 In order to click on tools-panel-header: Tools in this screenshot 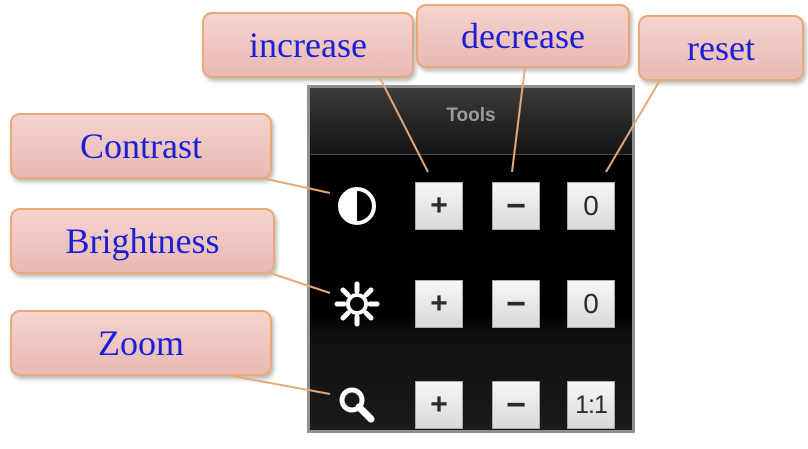, I will do `click(471, 121)`.